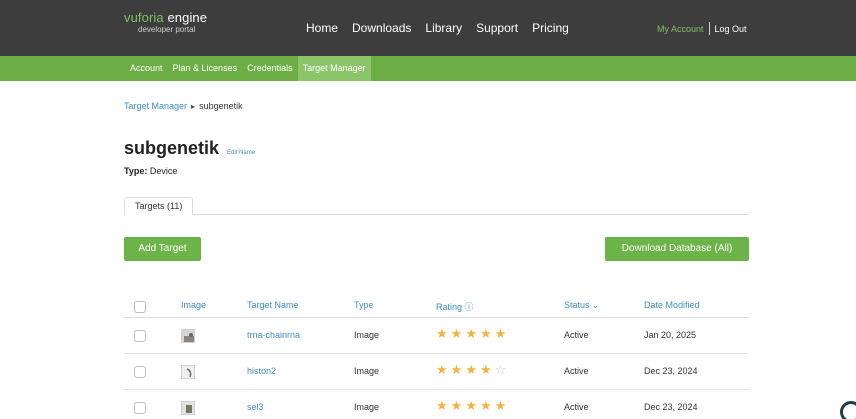  Describe the element at coordinates (140, 307) in the screenshot. I see `select-all-checkbox` at that location.